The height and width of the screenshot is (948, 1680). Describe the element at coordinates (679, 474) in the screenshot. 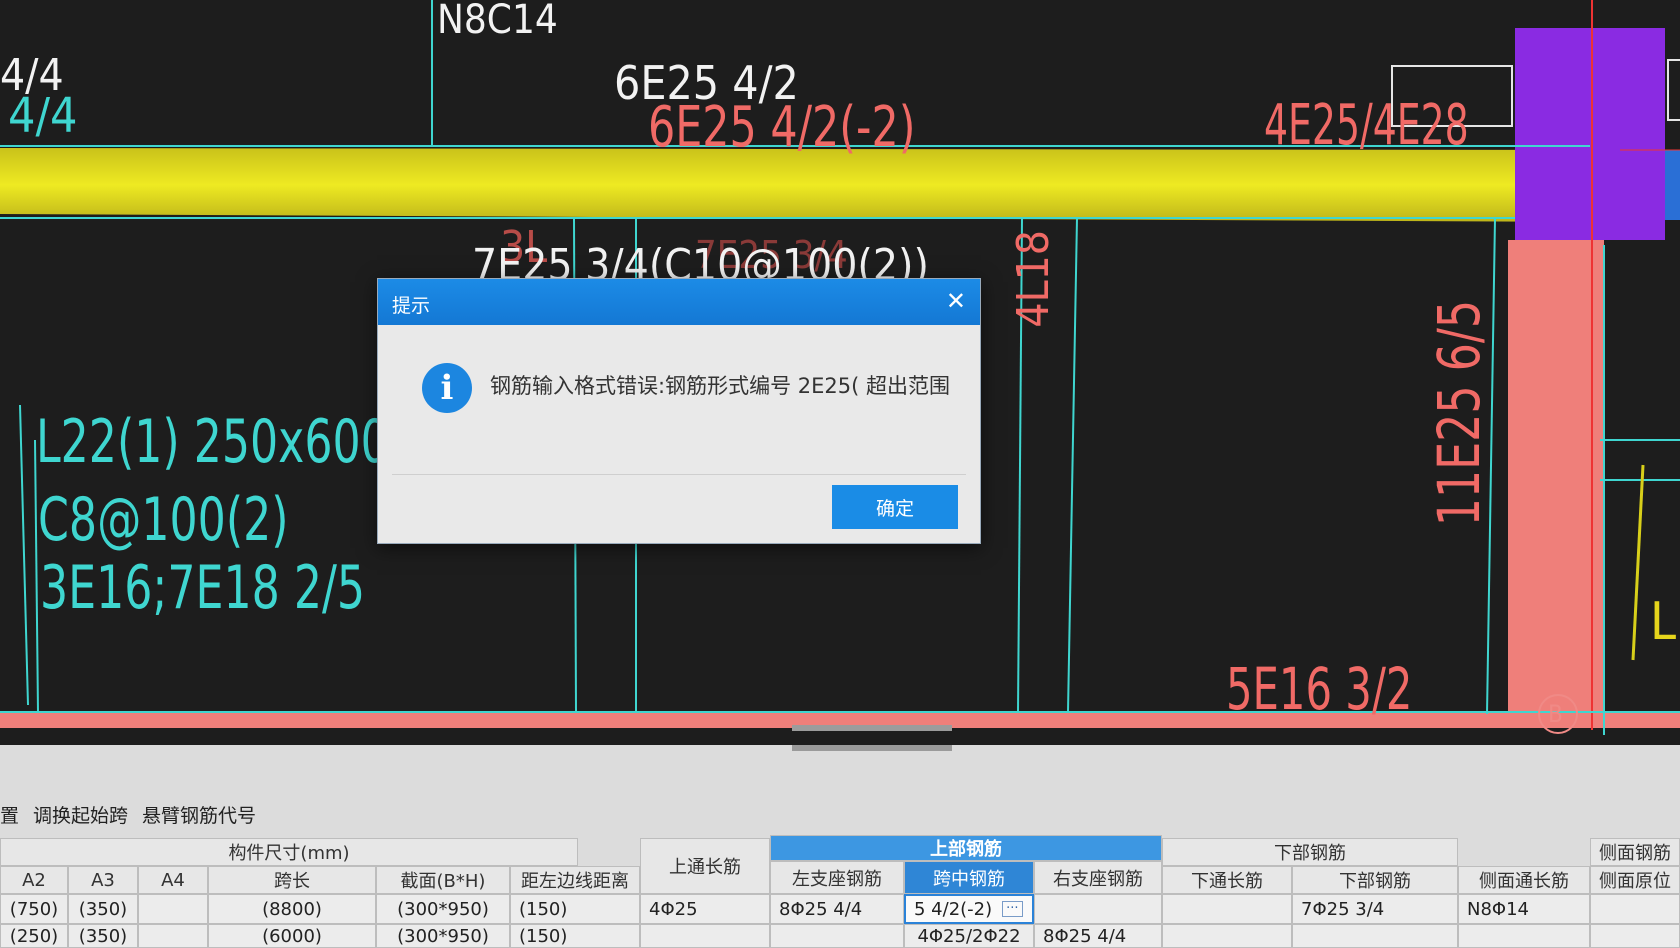

I see `dialog-divider` at that location.